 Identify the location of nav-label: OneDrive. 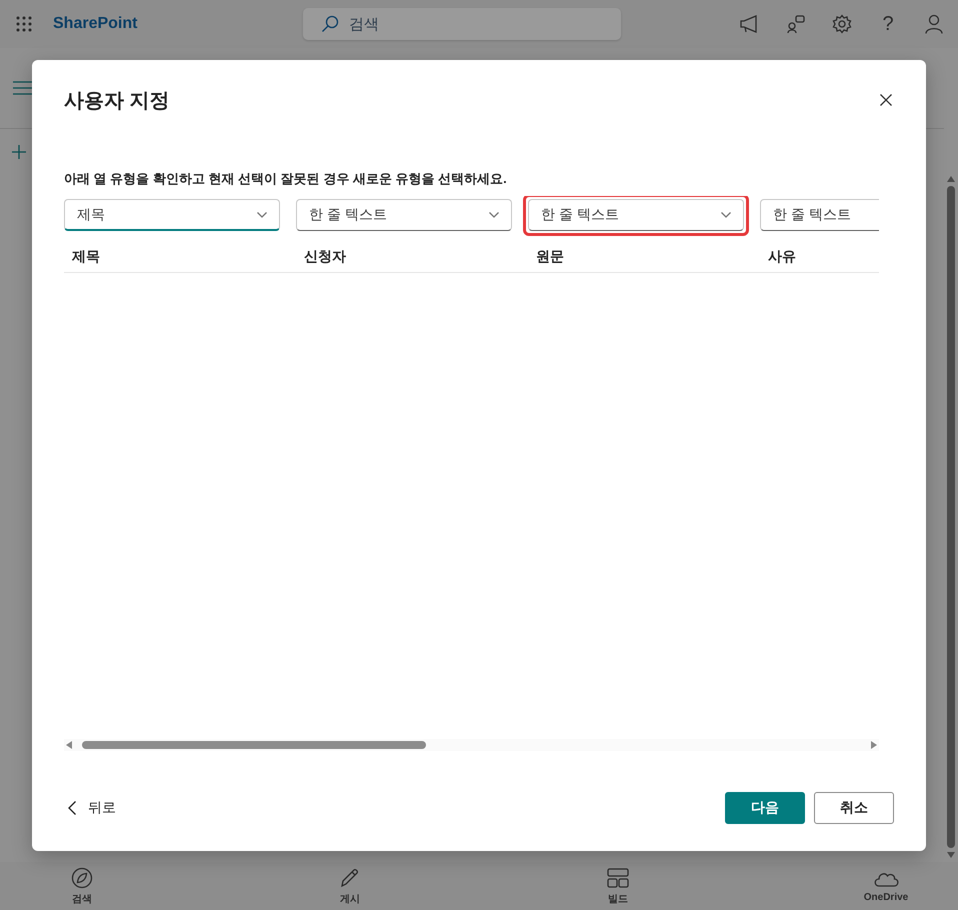
(886, 897).